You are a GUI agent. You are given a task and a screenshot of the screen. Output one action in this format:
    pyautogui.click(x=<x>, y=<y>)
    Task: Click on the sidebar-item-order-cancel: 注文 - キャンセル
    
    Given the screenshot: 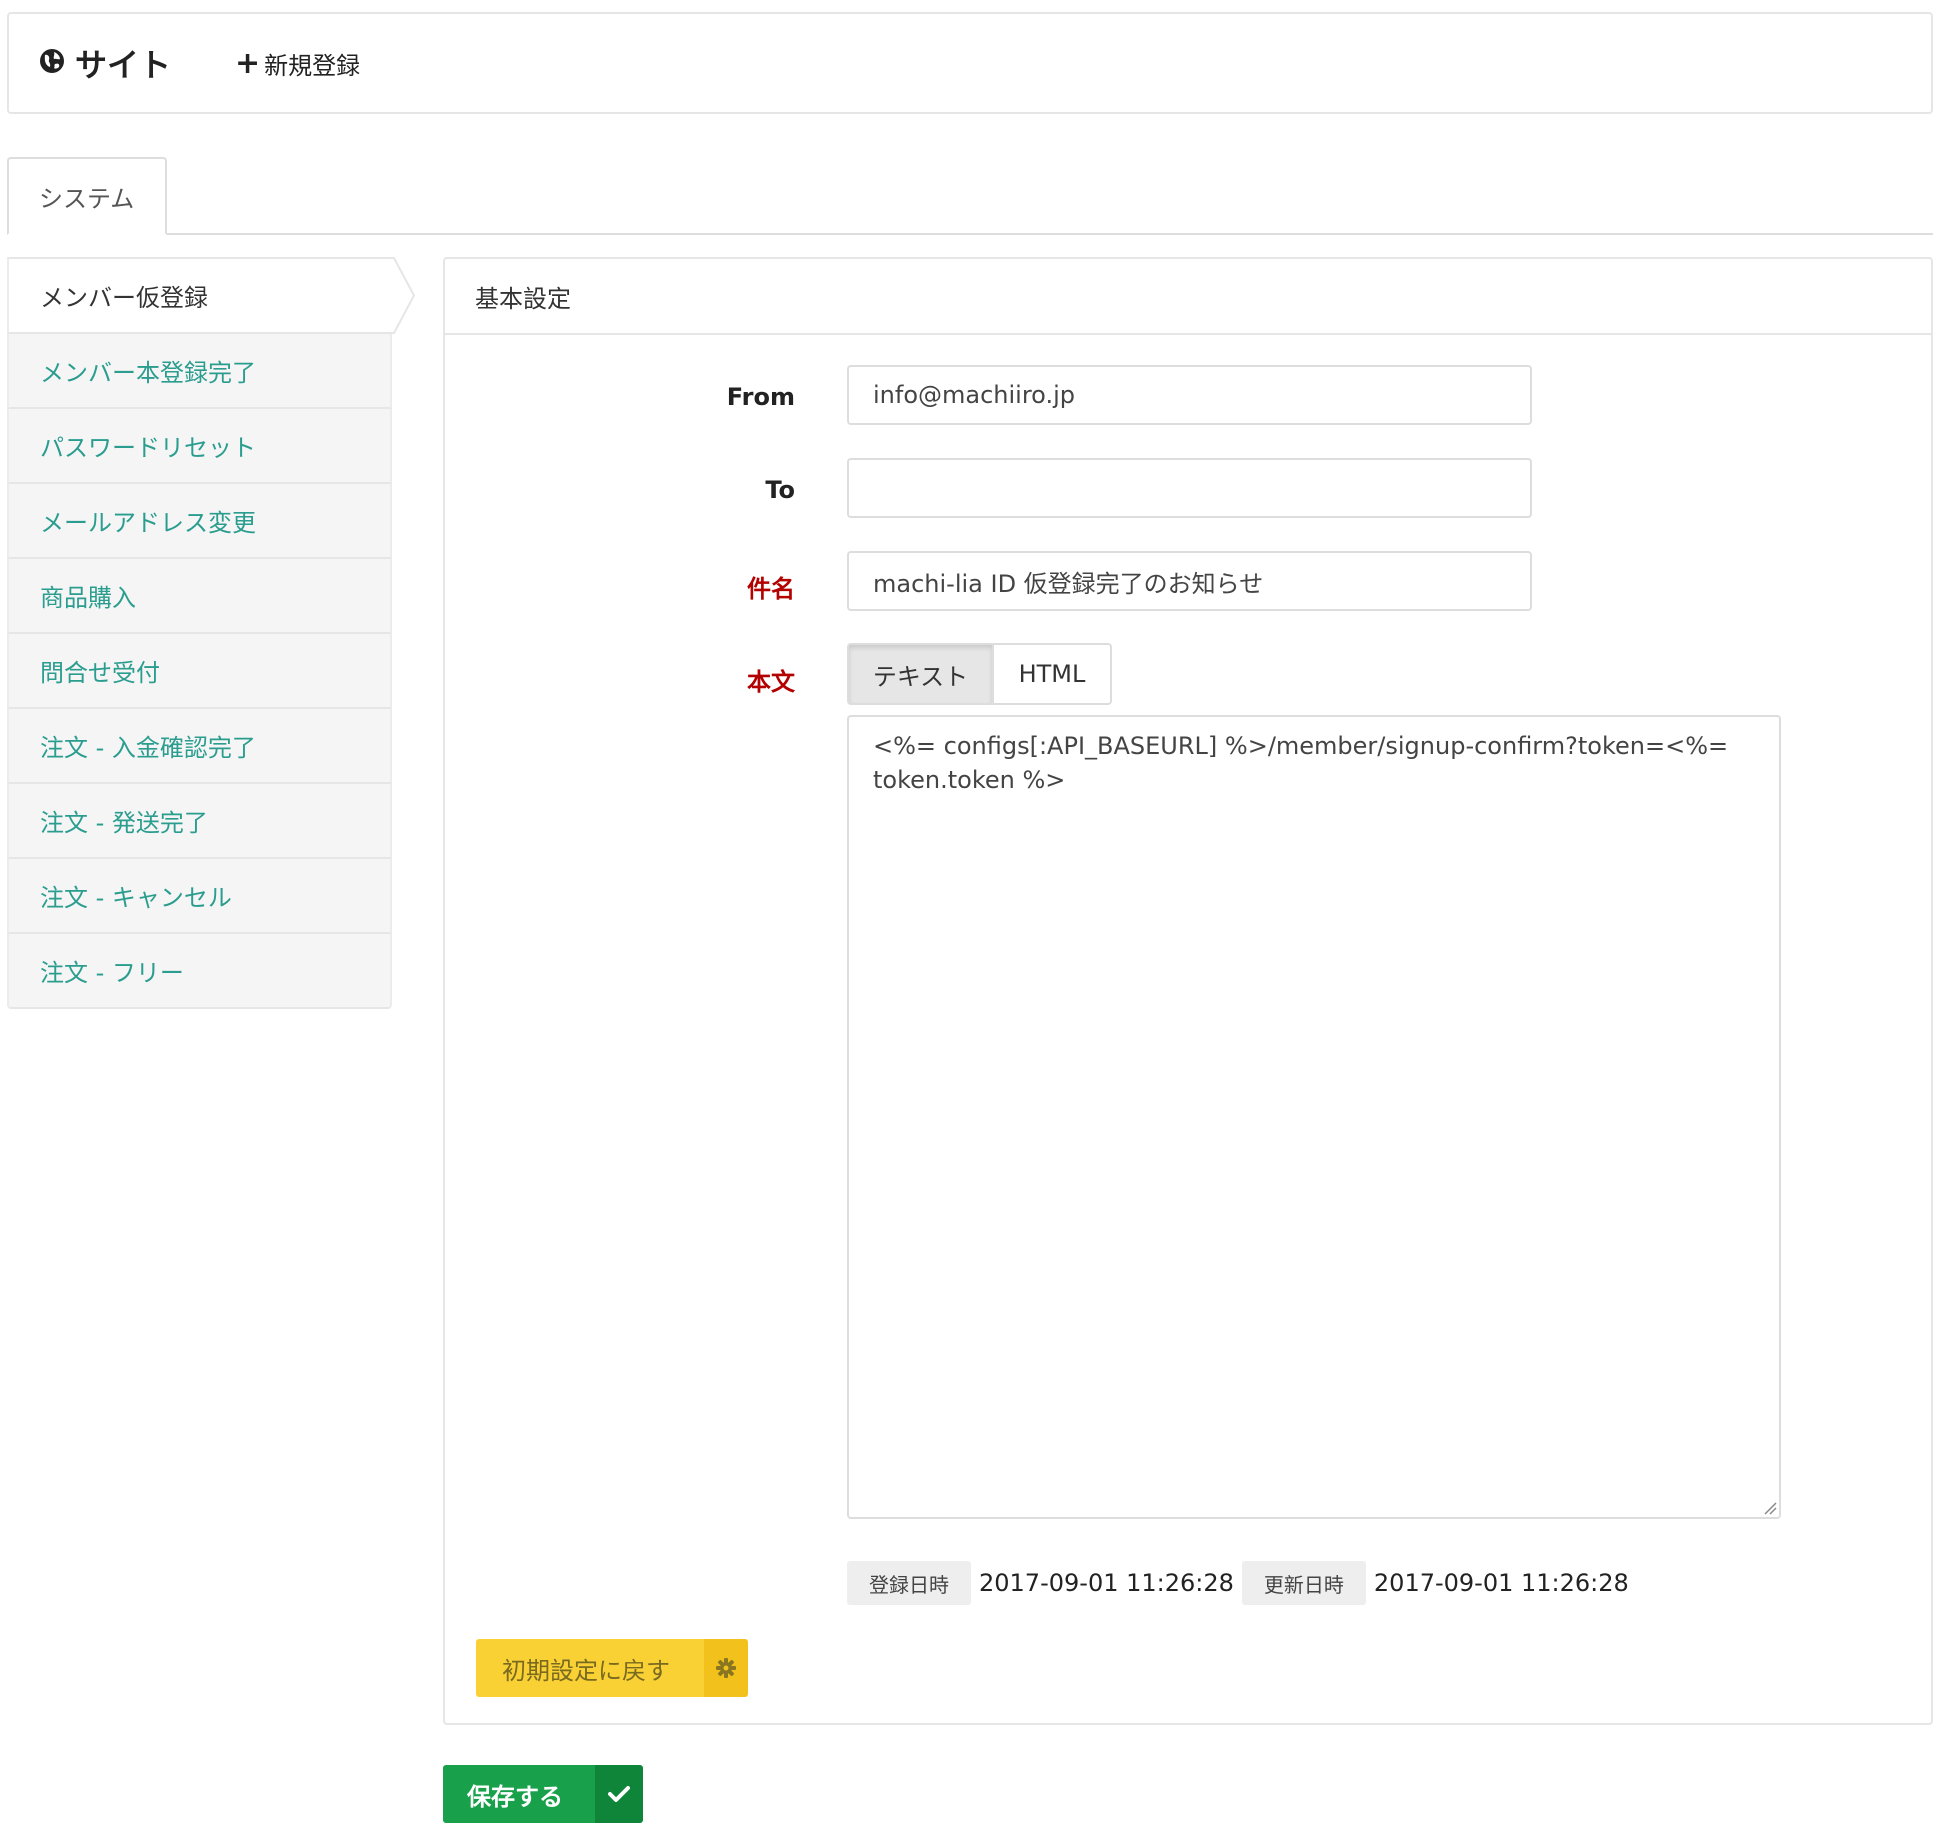 What is the action you would take?
    pyautogui.click(x=199, y=896)
    